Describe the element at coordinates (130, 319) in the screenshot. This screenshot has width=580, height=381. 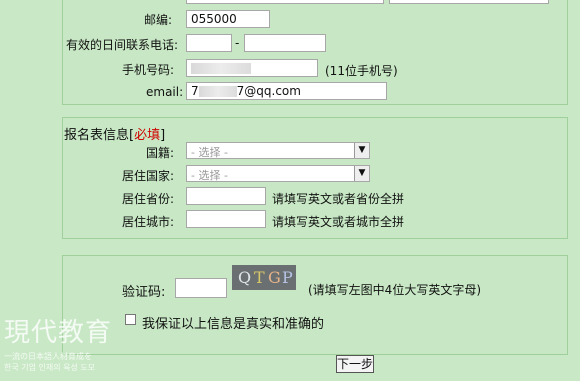
I see `confirm-checkbox` at that location.